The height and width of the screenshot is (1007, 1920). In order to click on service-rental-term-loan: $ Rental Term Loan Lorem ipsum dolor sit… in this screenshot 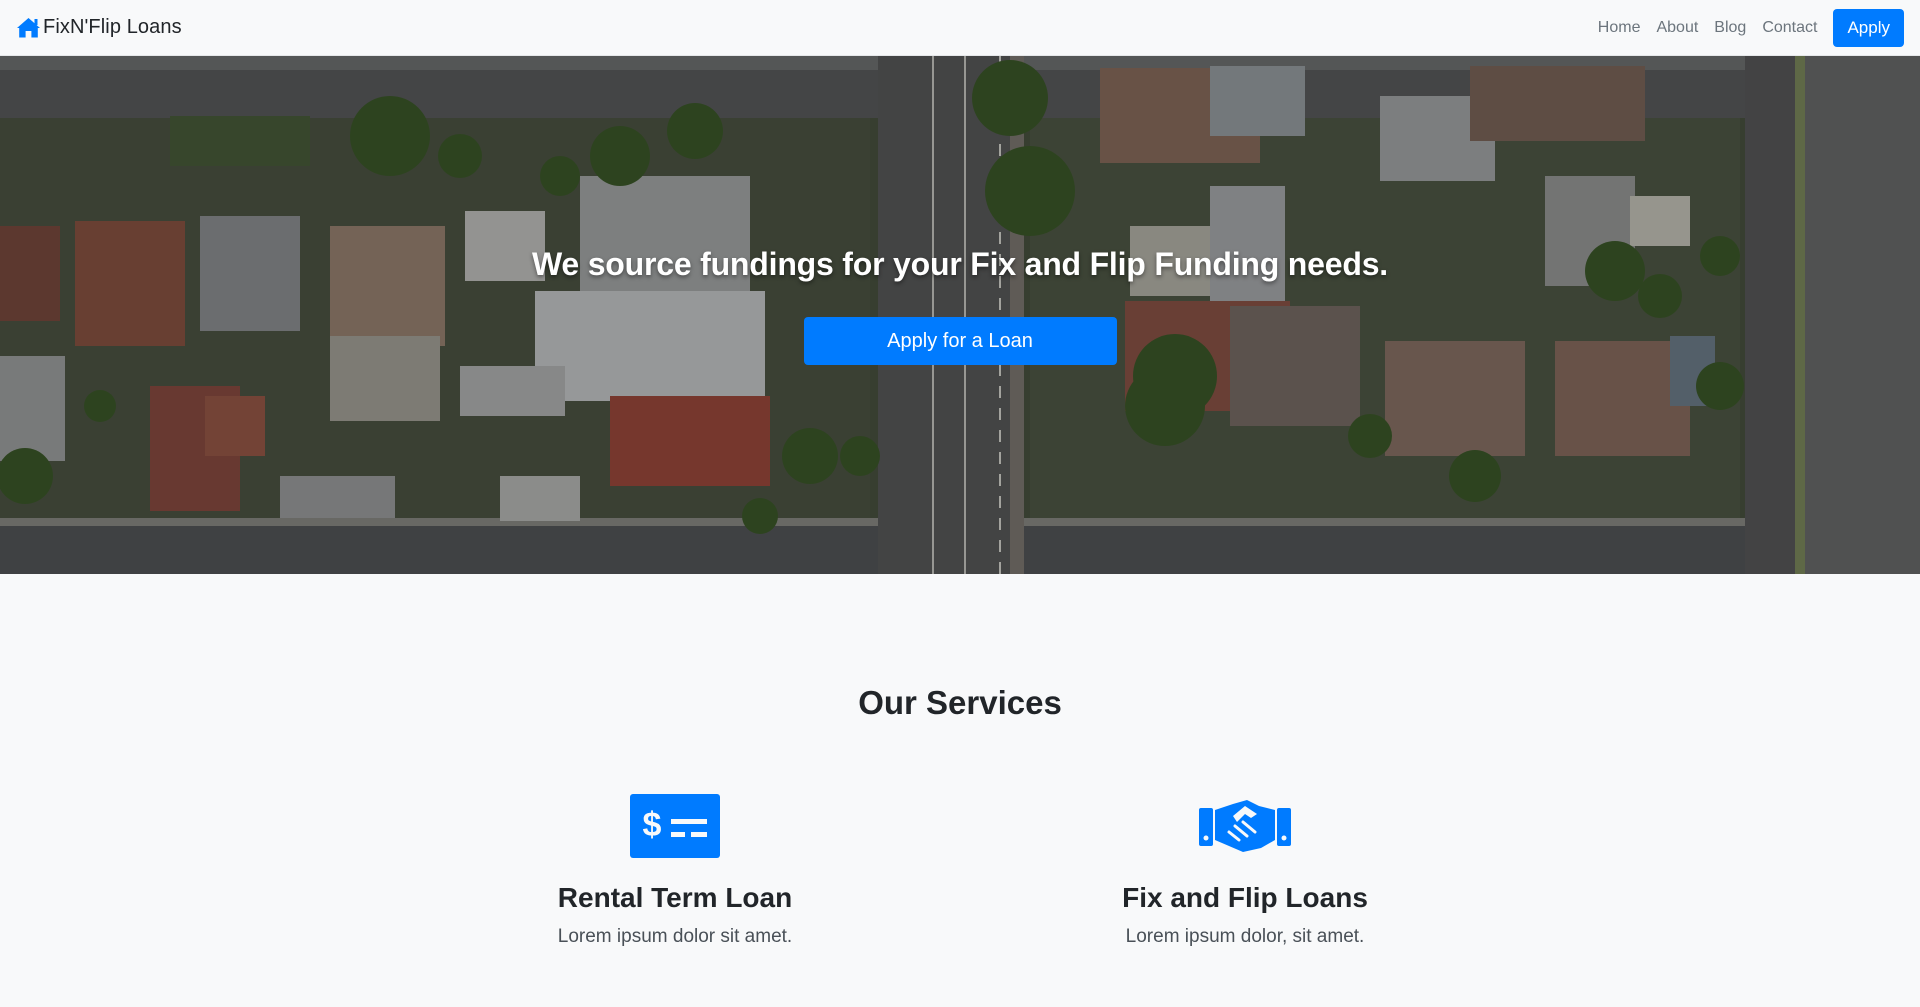, I will do `click(675, 871)`.